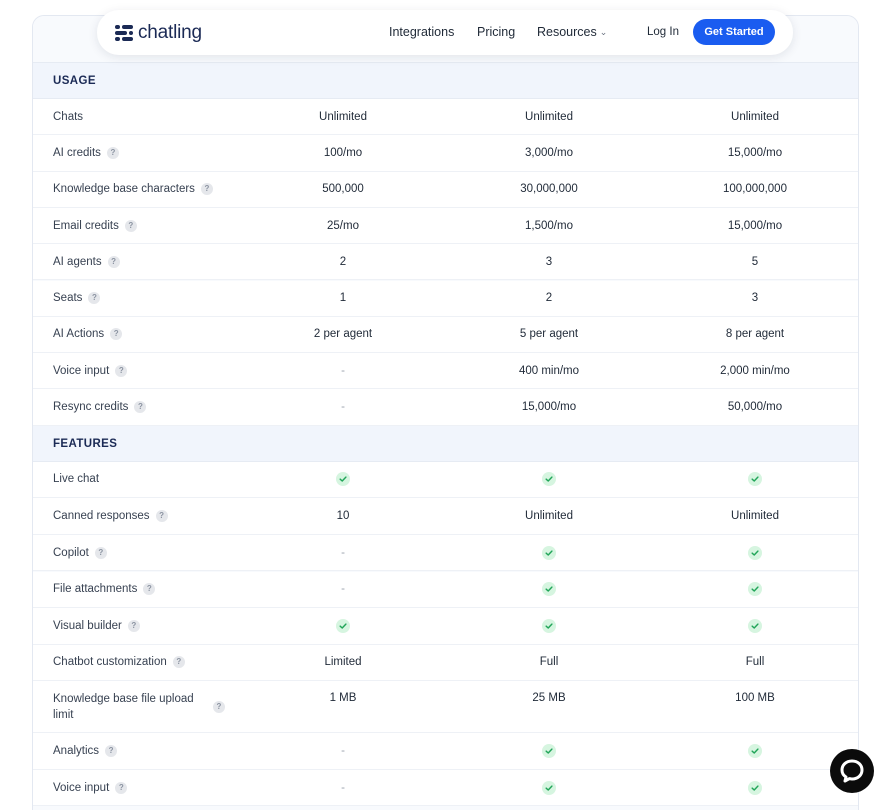  Describe the element at coordinates (445, 663) in the screenshot. I see `table-row: Chatbot customization? Limited Full Full` at that location.